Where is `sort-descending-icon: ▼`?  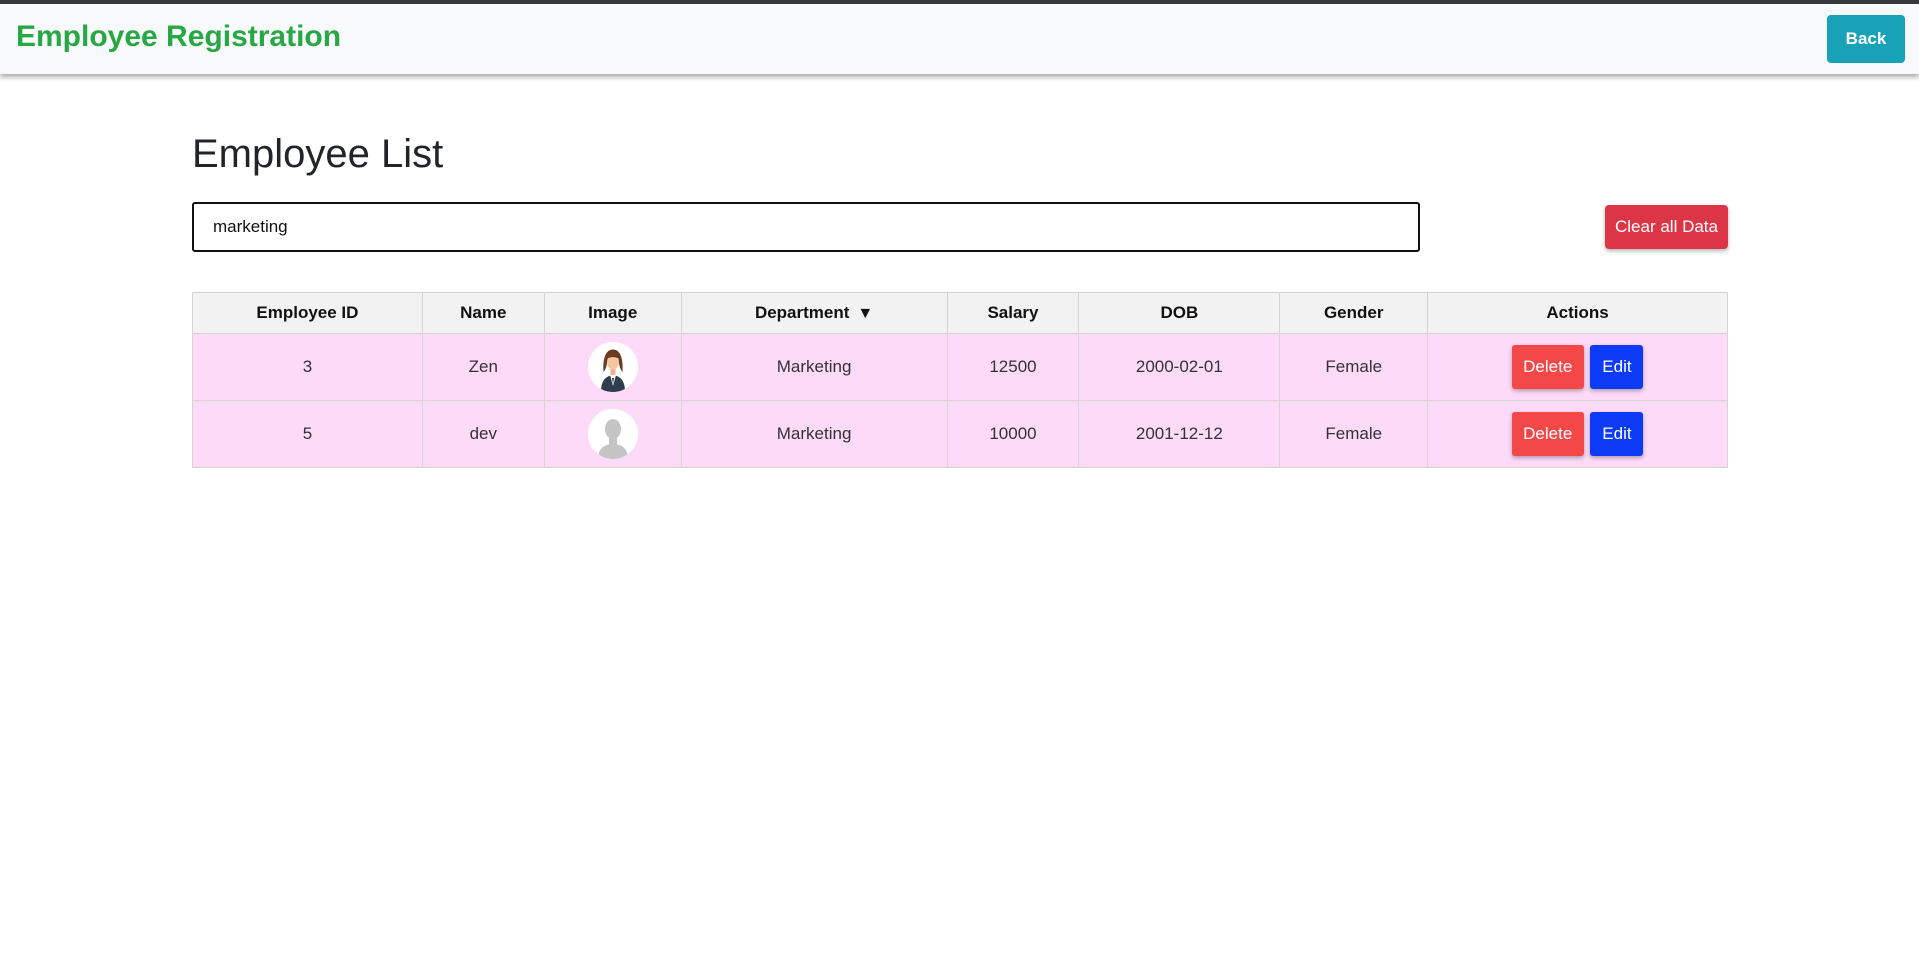 sort-descending-icon: ▼ is located at coordinates (865, 313).